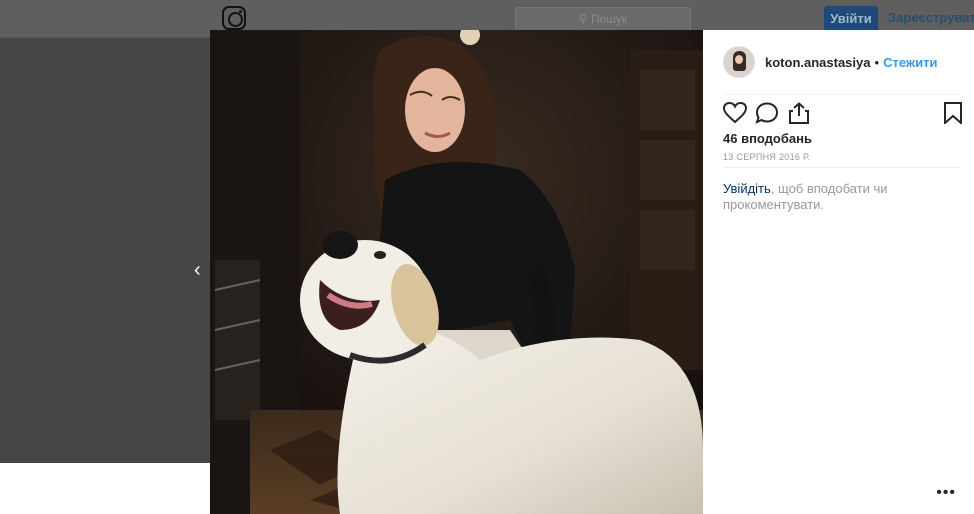 This screenshot has width=974, height=514. Describe the element at coordinates (953, 113) in the screenshot. I see `bookmark-icon` at that location.